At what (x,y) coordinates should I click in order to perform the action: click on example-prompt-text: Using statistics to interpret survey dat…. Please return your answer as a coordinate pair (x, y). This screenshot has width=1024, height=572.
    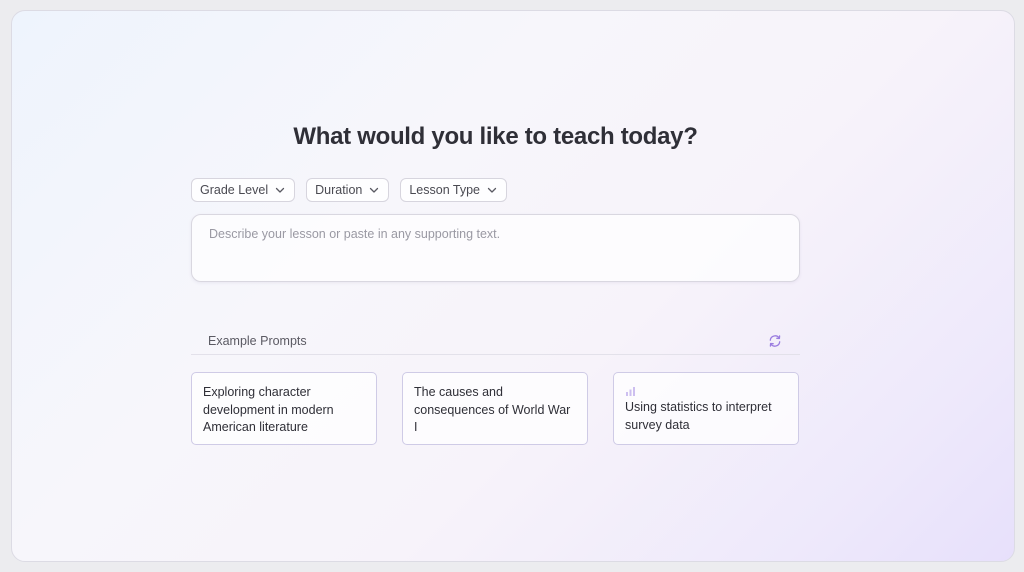
    Looking at the image, I should click on (698, 416).